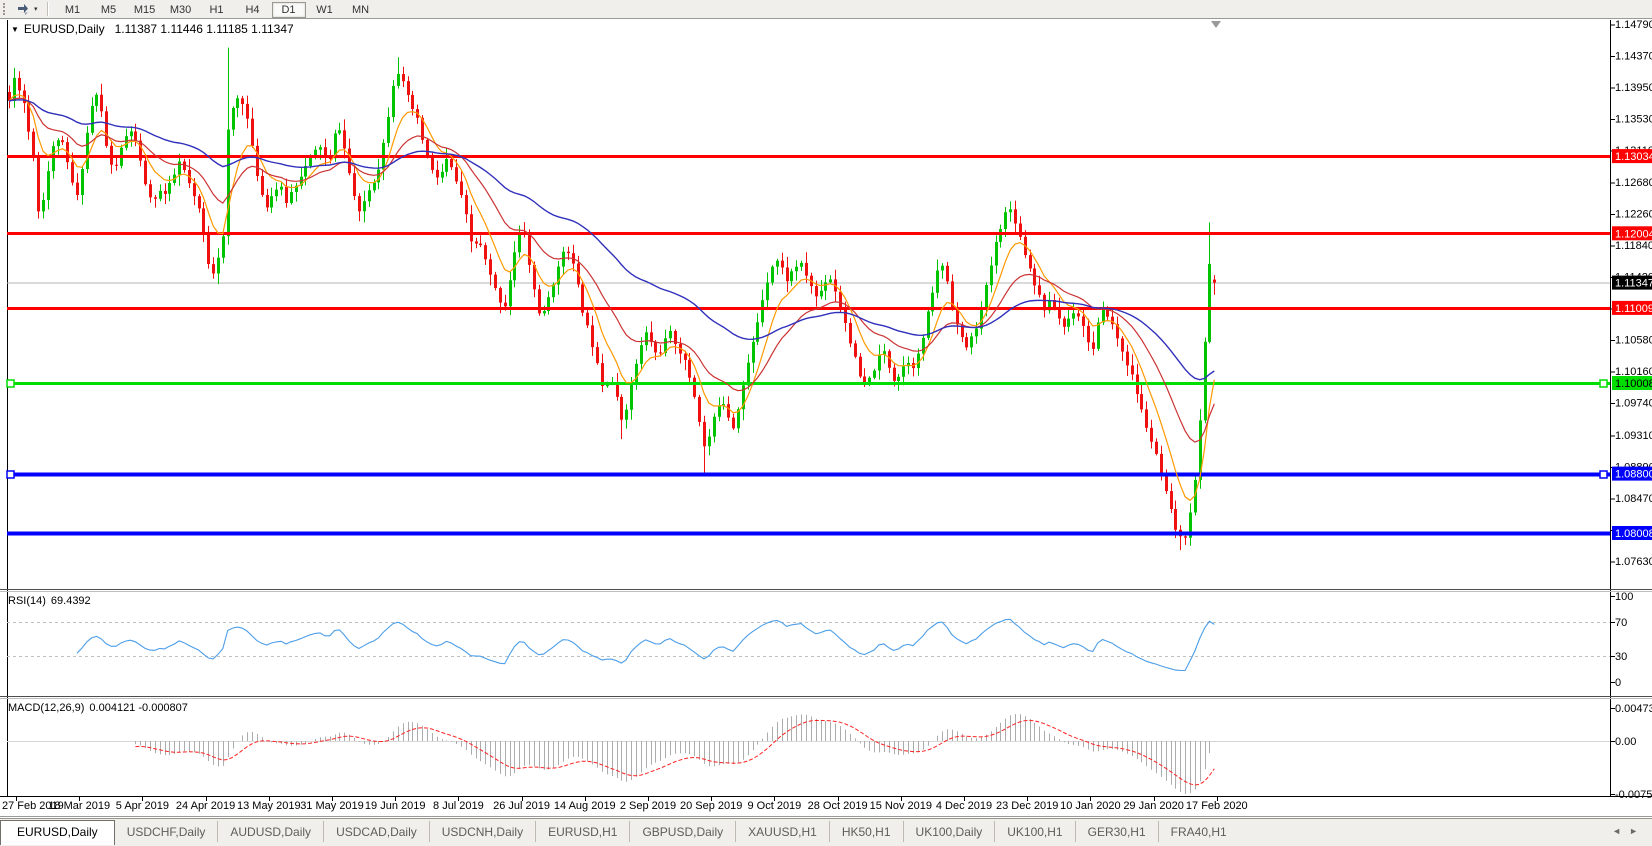 The width and height of the screenshot is (1652, 846). What do you see at coordinates (181, 10) in the screenshot?
I see `timeframe-button-M30: M30` at bounding box center [181, 10].